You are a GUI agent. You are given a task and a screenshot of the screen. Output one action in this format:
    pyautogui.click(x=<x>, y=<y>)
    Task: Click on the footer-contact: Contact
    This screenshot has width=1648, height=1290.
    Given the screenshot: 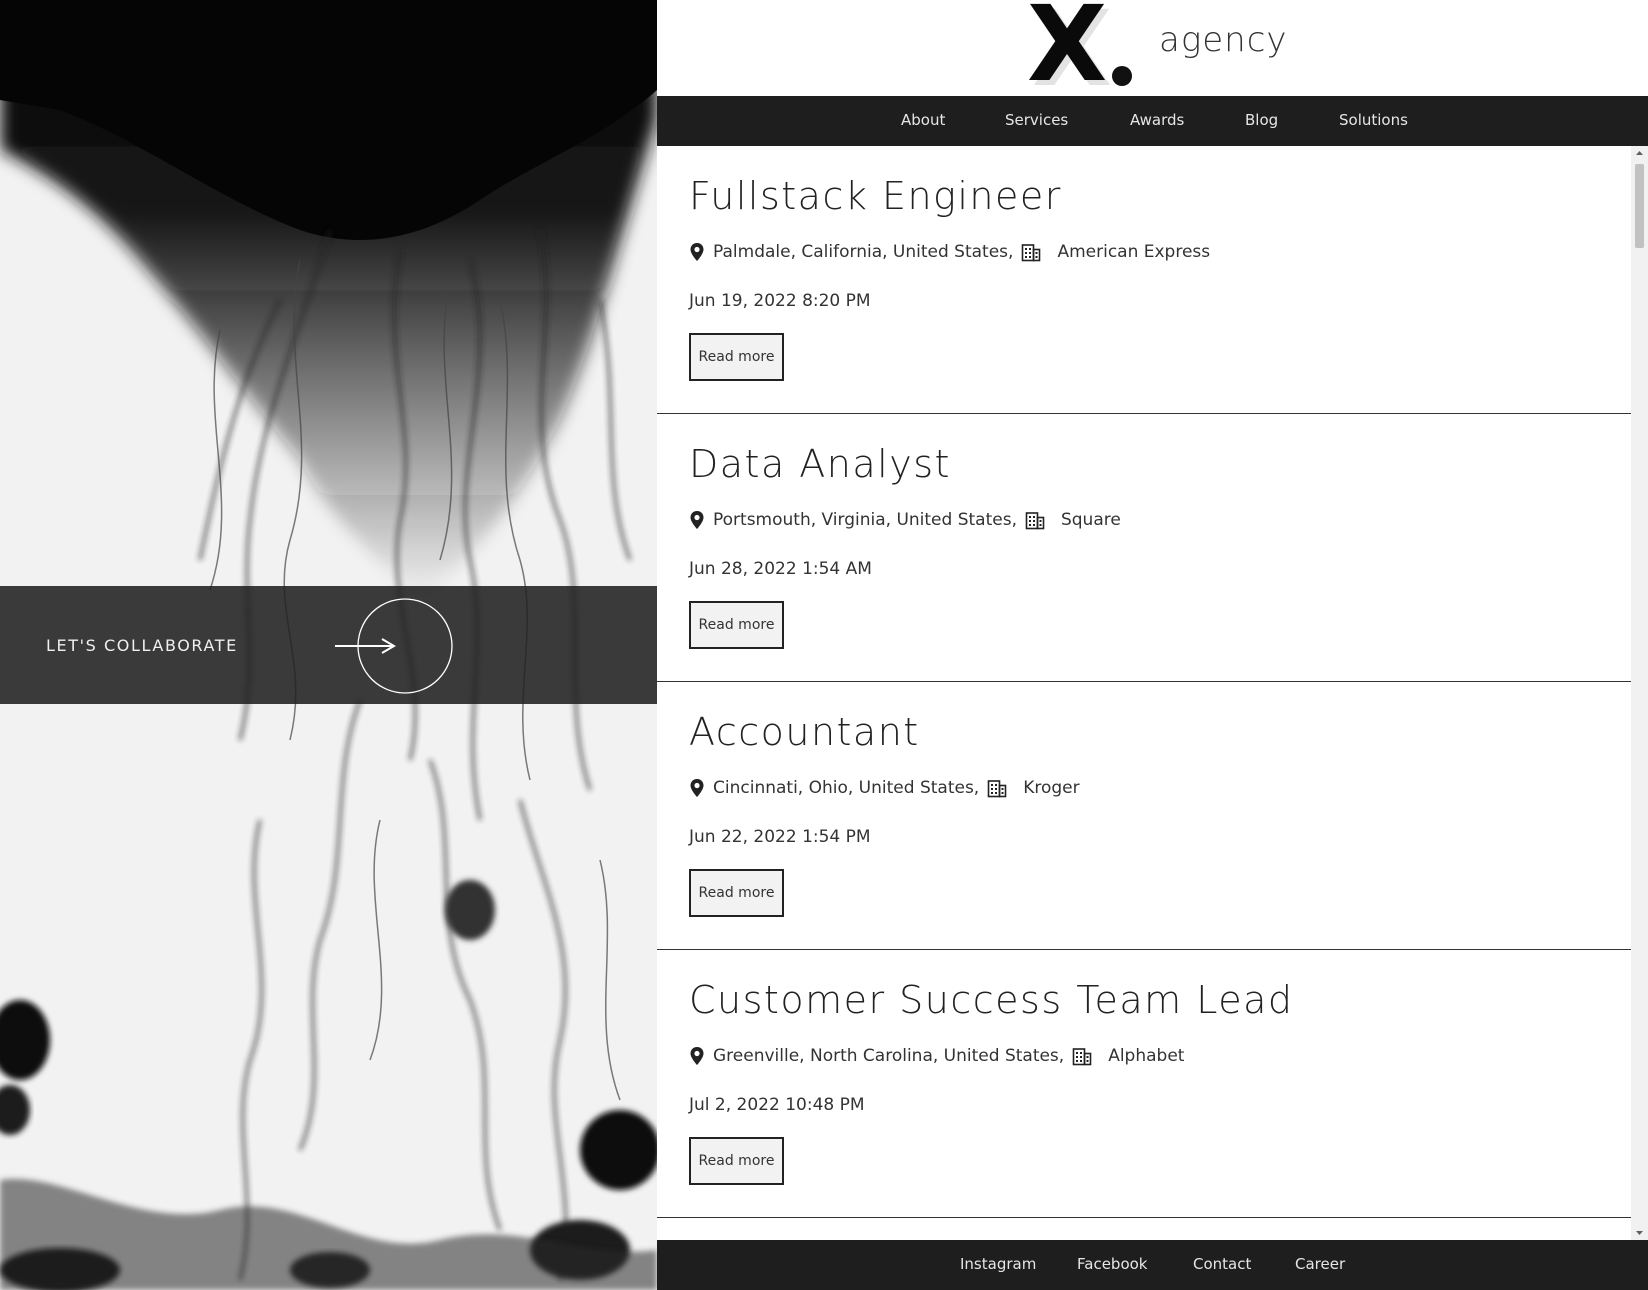 What is the action you would take?
    pyautogui.click(x=1222, y=1264)
    